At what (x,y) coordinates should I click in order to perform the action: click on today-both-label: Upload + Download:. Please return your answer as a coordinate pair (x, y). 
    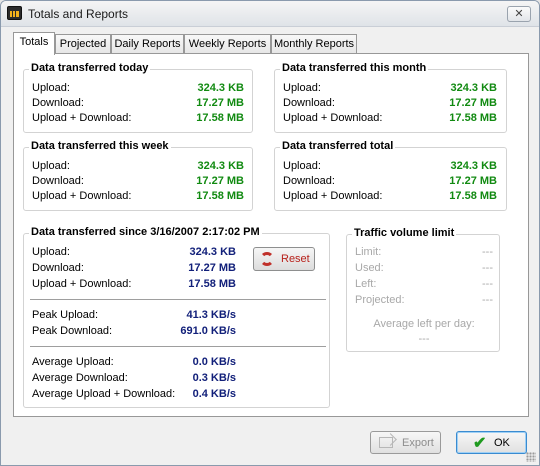
    Looking at the image, I should click on (82, 118).